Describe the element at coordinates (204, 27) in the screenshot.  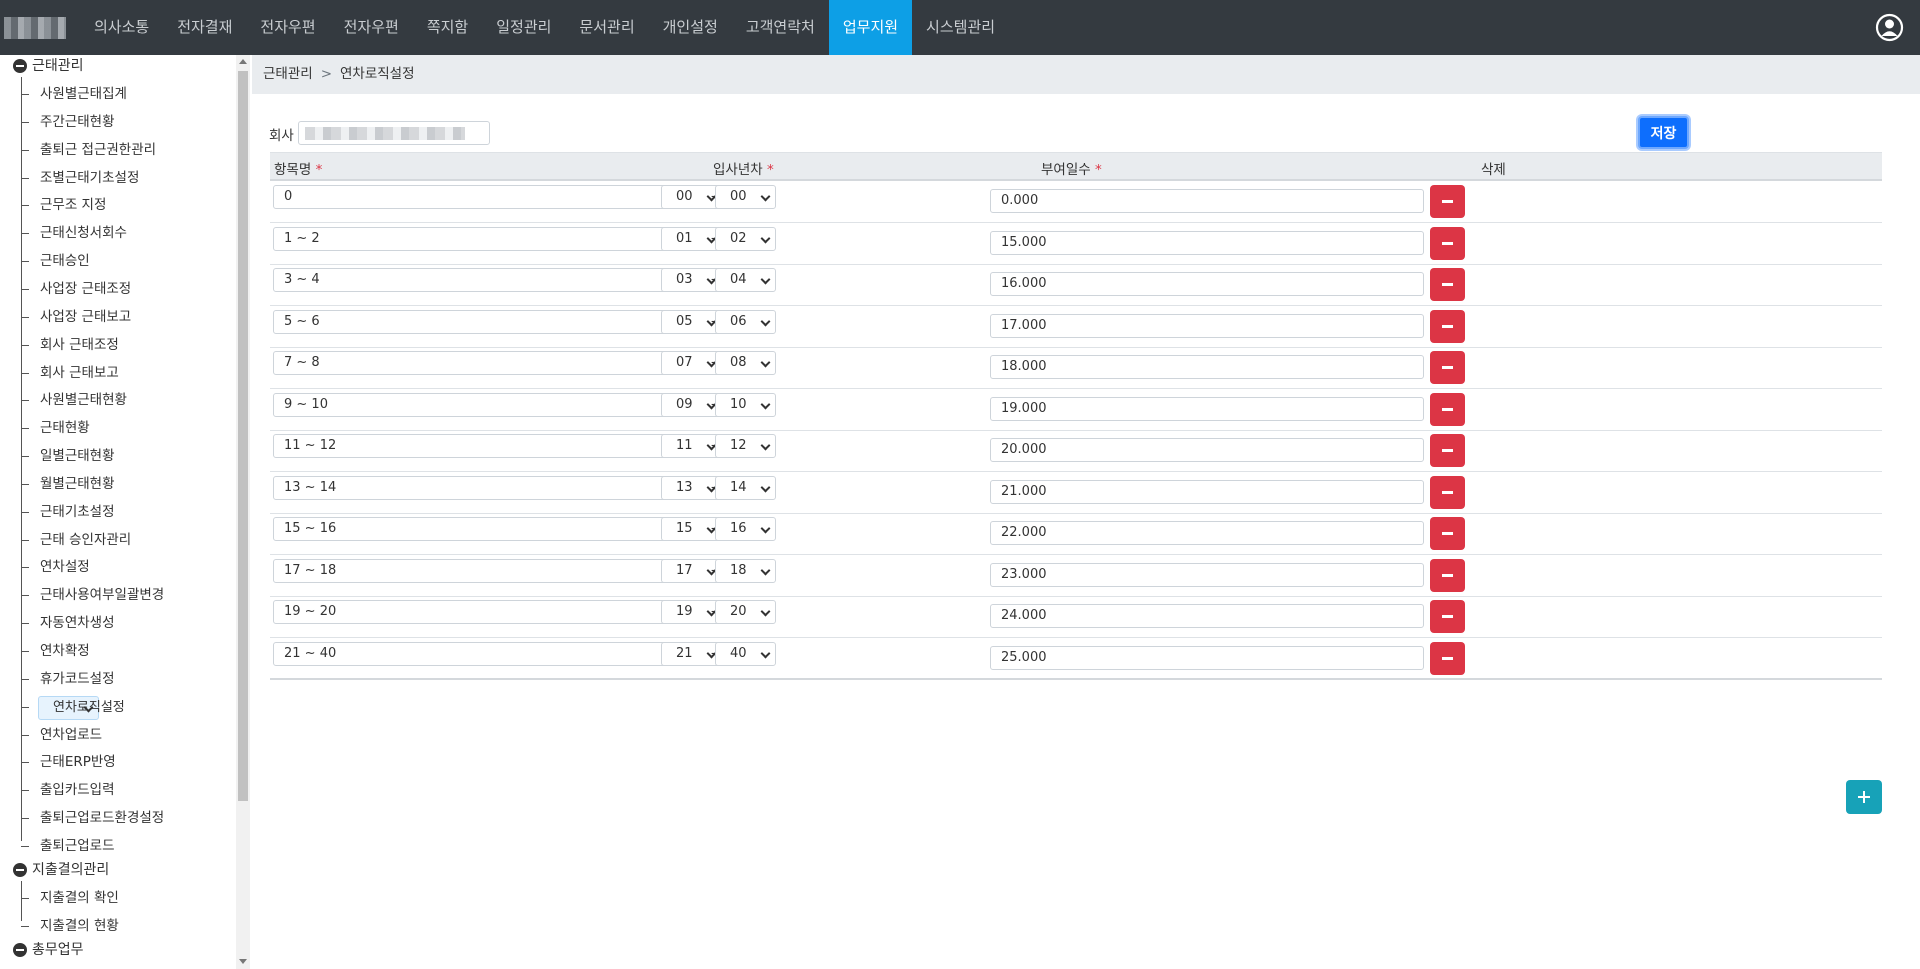
I see `nav-item: 전자결재` at that location.